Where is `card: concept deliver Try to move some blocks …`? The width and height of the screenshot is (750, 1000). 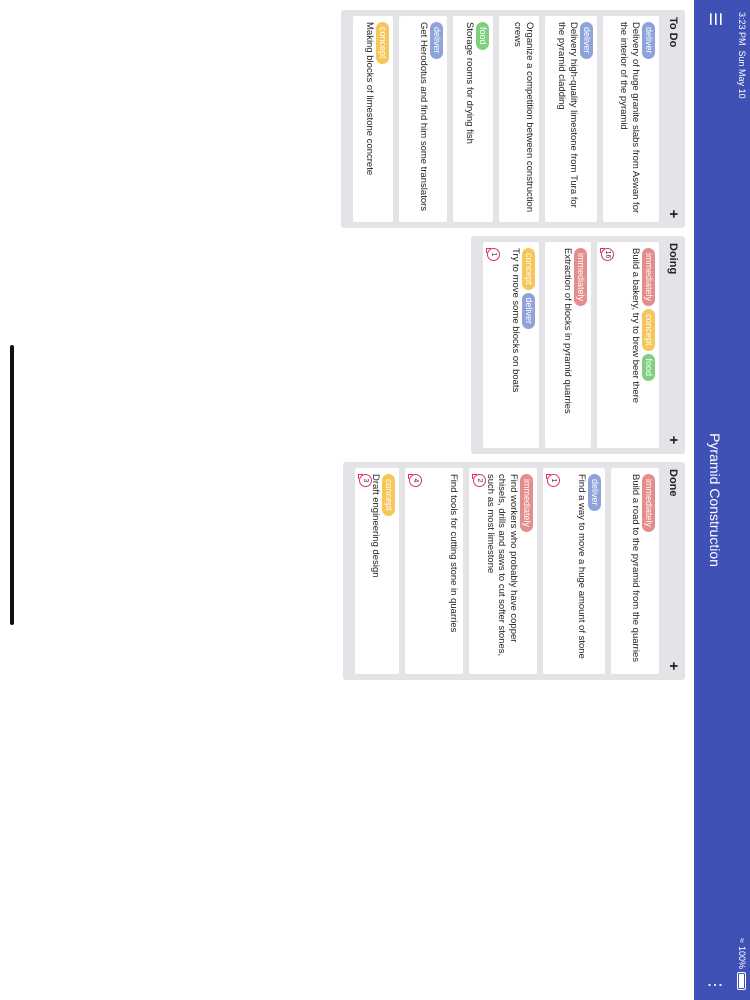 card: concept deliver Try to move some blocks … is located at coordinates (511, 345).